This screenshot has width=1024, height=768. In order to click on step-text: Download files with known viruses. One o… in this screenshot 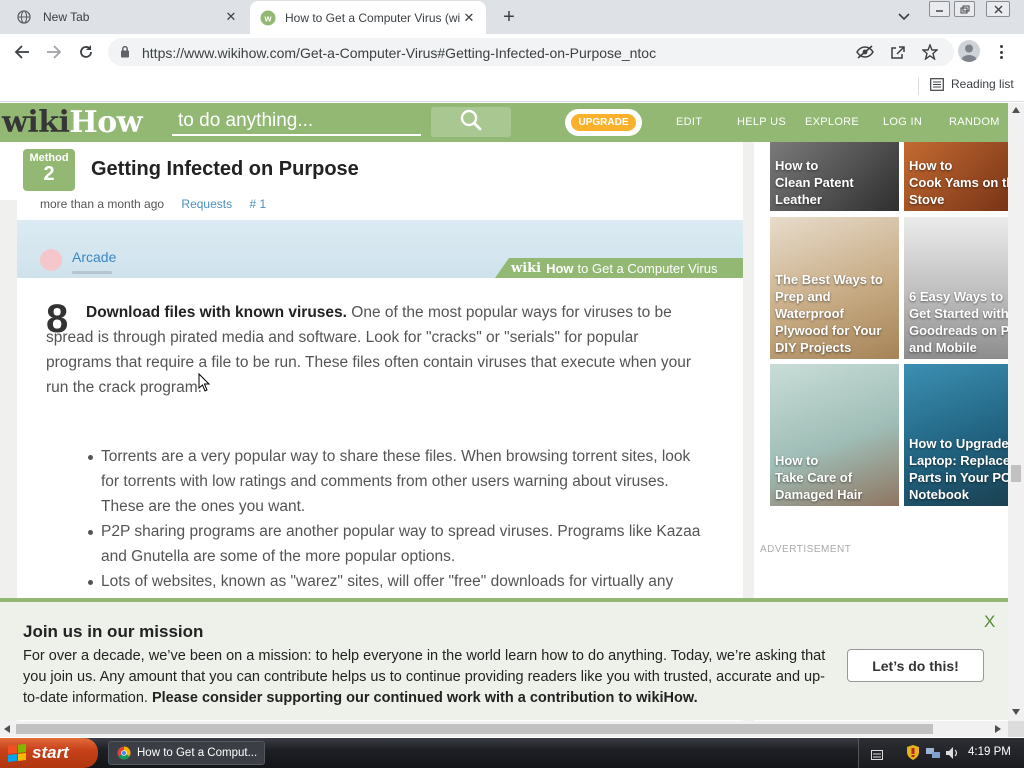, I will do `click(376, 350)`.